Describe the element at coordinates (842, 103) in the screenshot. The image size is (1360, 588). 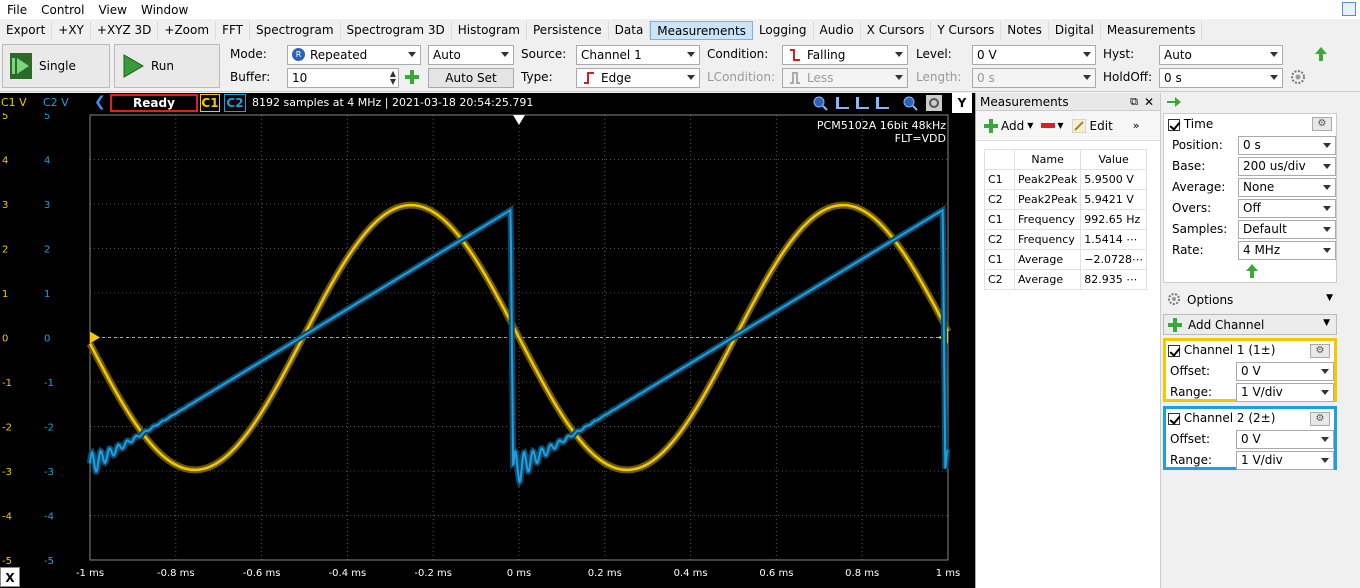
I see `zoom-left-icon` at that location.